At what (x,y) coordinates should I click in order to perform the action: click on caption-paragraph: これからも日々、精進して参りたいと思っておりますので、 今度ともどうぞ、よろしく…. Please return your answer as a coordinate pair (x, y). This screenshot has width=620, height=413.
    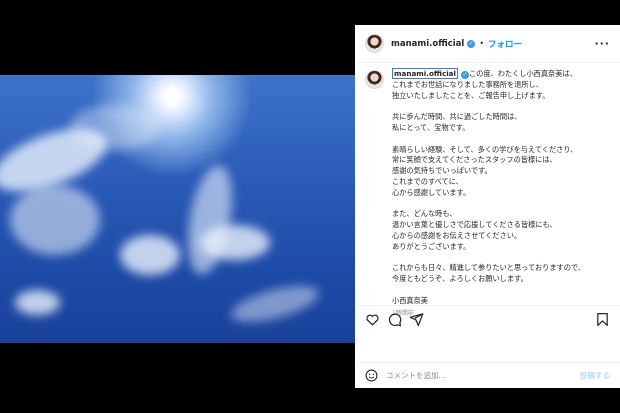
    Looking at the image, I should click on (488, 273).